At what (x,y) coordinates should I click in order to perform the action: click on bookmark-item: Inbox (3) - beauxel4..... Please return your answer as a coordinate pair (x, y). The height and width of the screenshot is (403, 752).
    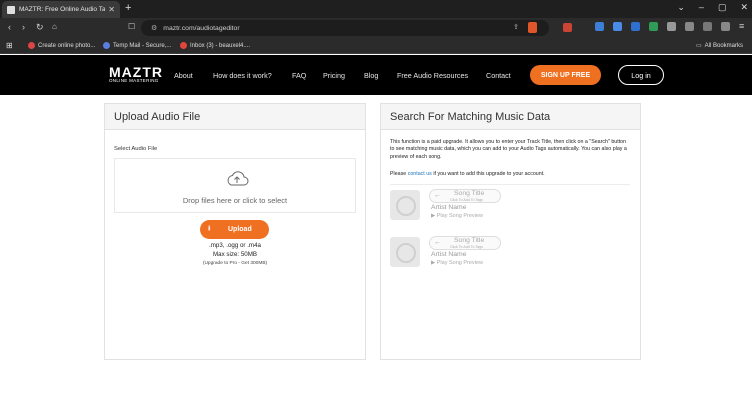
    Looking at the image, I should click on (215, 45).